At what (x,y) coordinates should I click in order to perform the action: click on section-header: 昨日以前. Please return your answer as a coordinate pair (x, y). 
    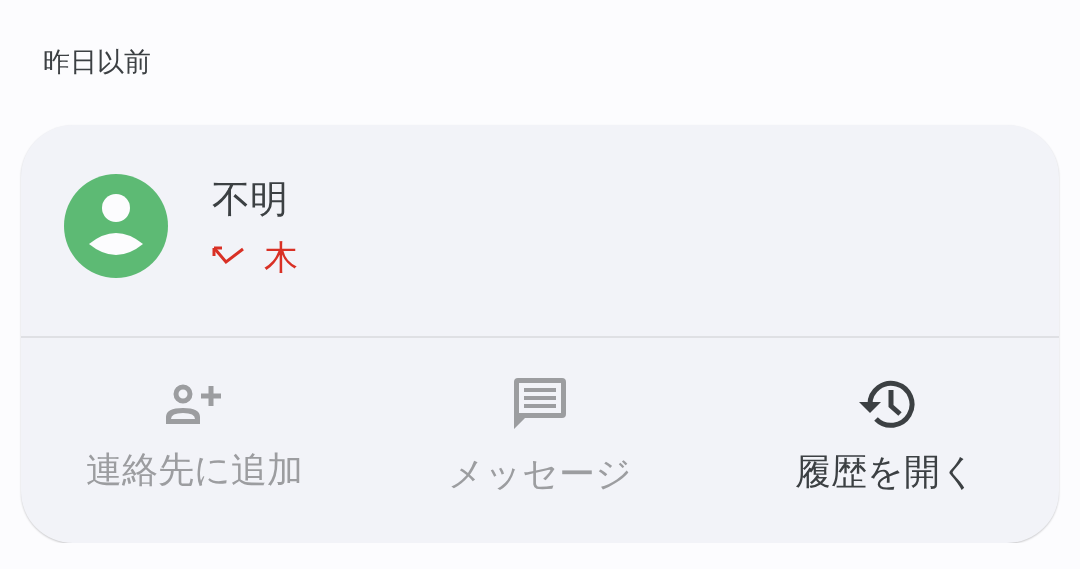
    Looking at the image, I should click on (97, 62).